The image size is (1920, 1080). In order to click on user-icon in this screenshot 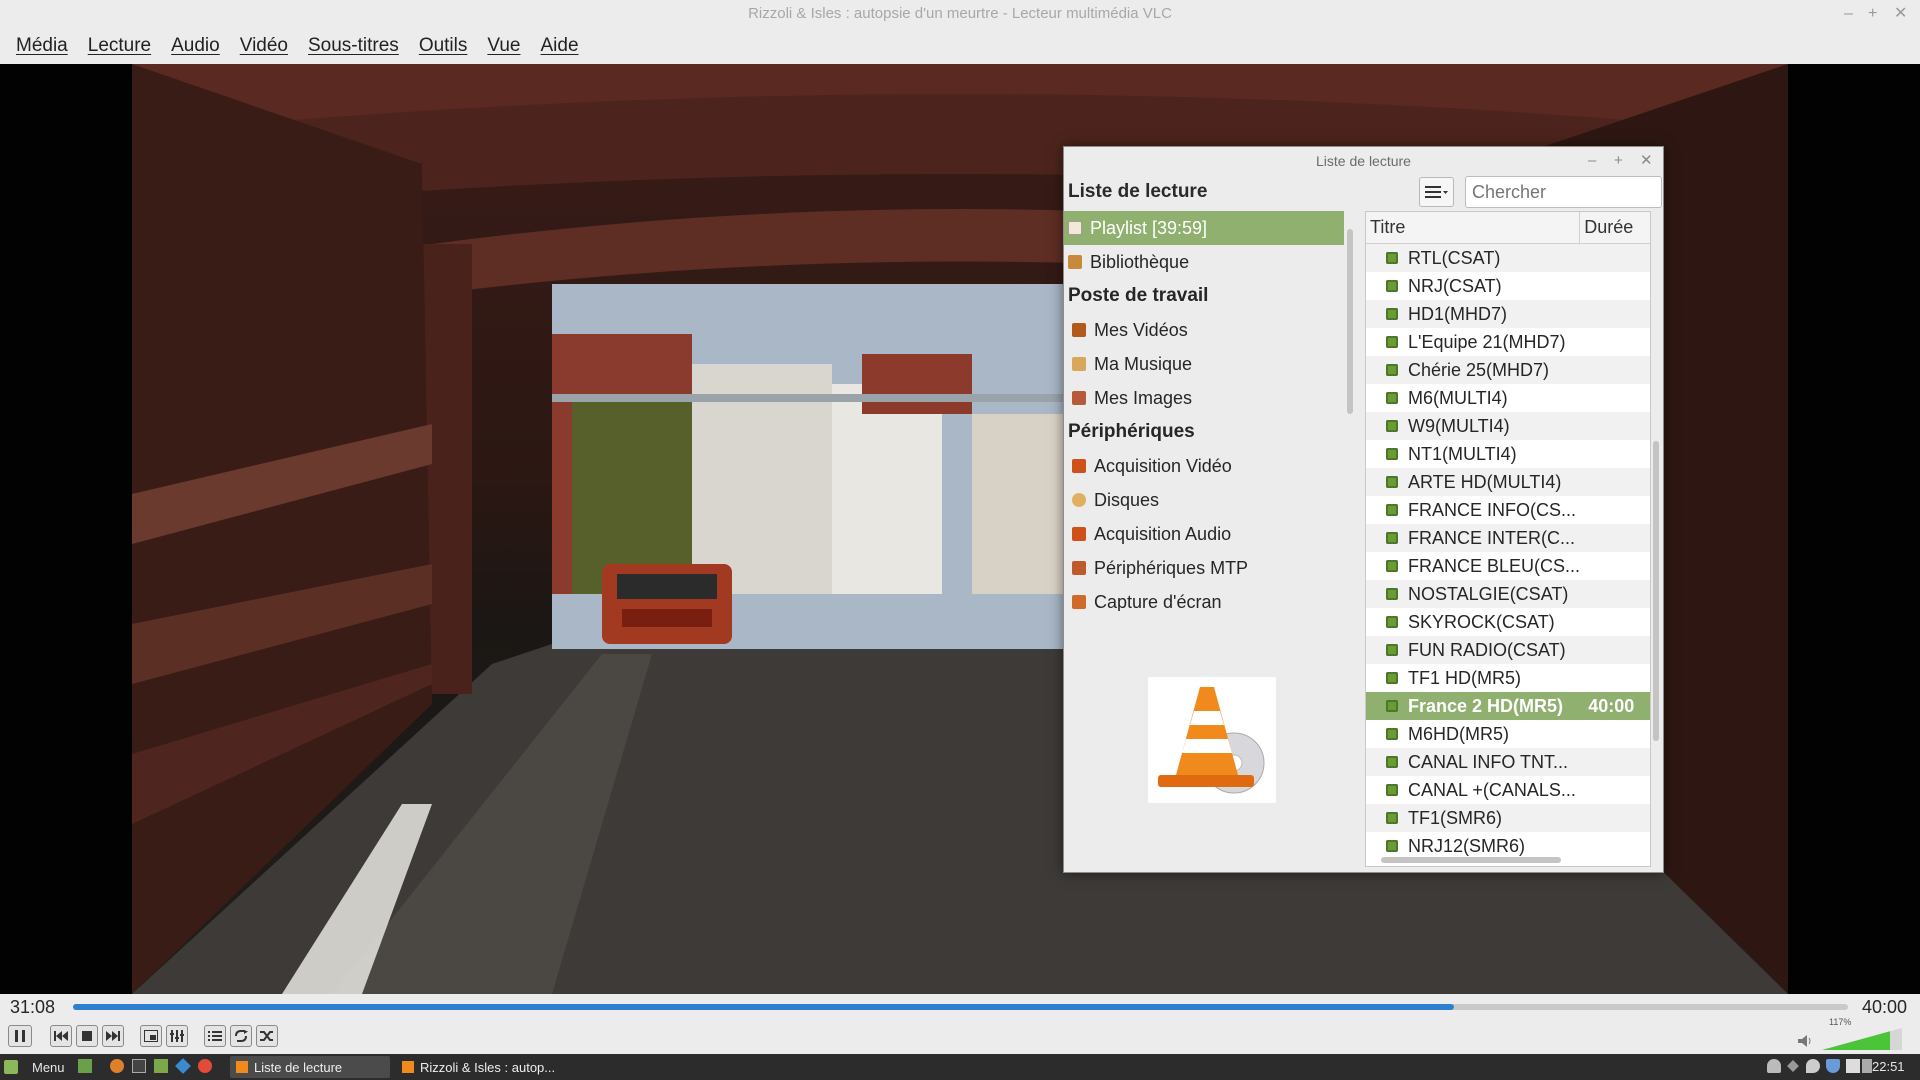, I will do `click(1774, 1066)`.